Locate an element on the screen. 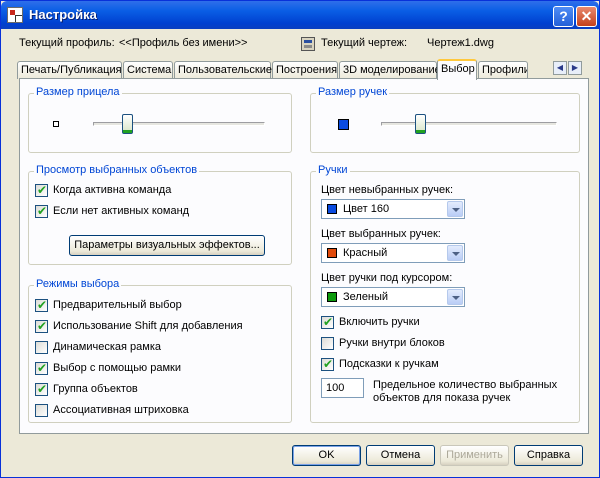 The height and width of the screenshot is (478, 600). apply-button: Применить is located at coordinates (474, 455).